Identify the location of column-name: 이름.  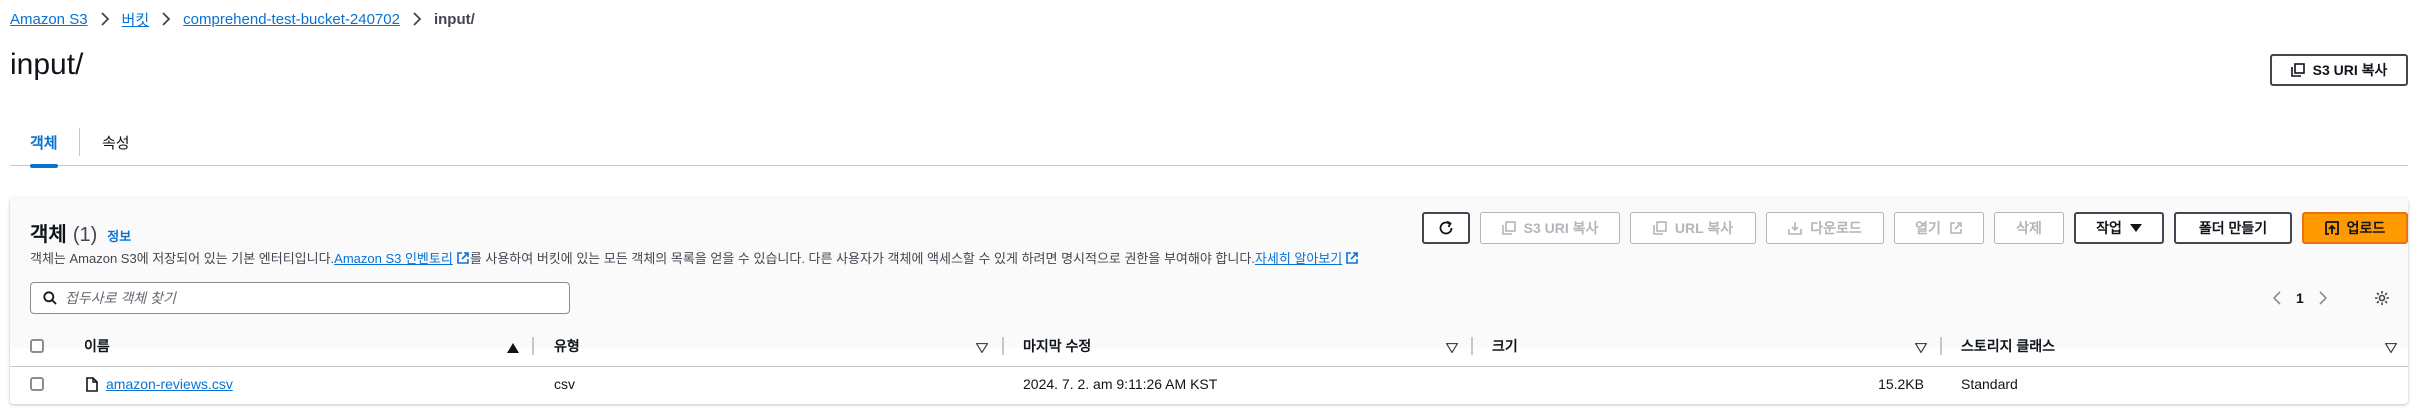
(97, 346).